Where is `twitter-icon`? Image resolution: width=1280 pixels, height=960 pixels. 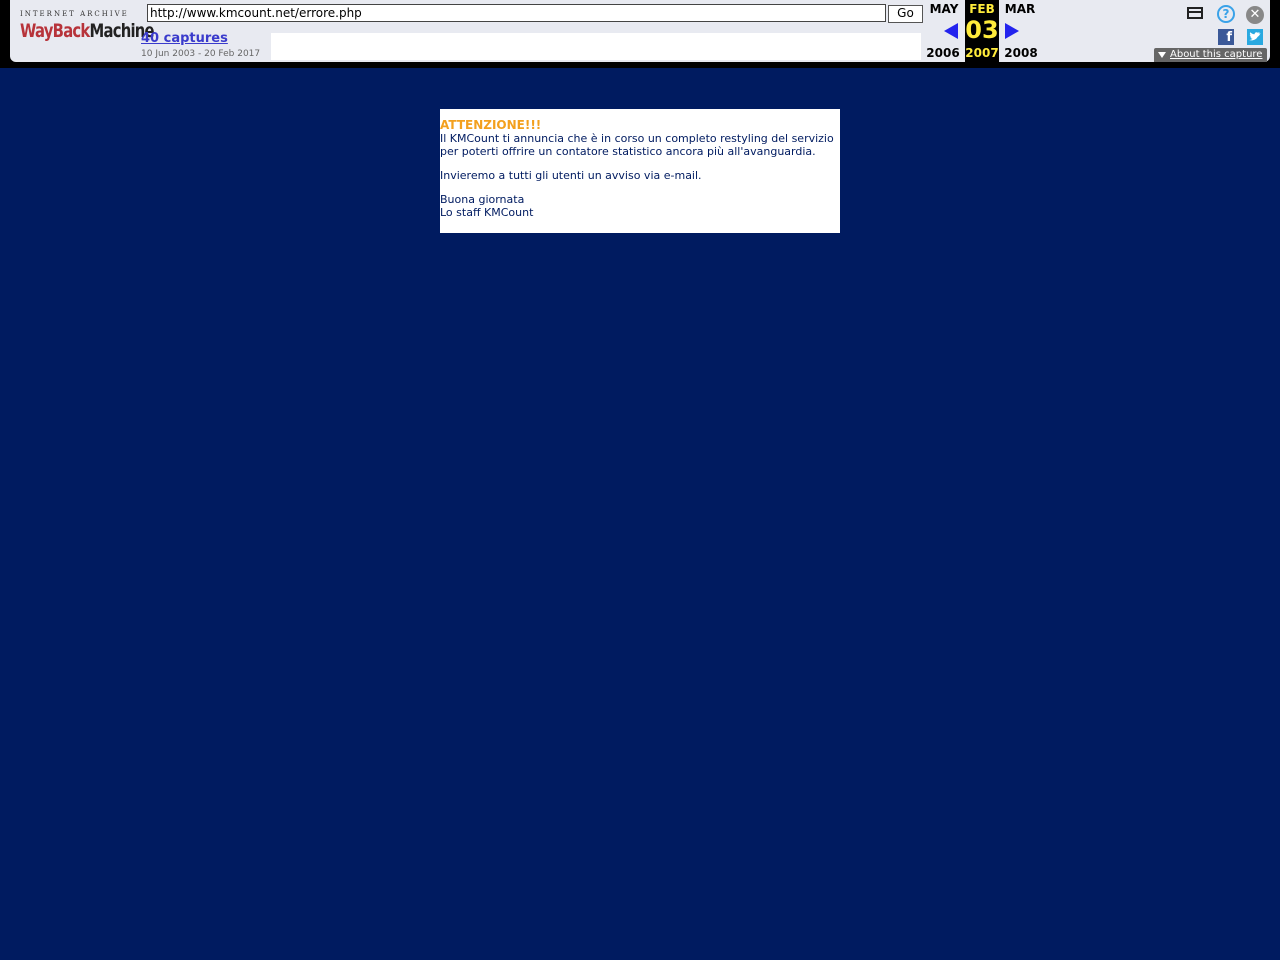
twitter-icon is located at coordinates (1255, 37).